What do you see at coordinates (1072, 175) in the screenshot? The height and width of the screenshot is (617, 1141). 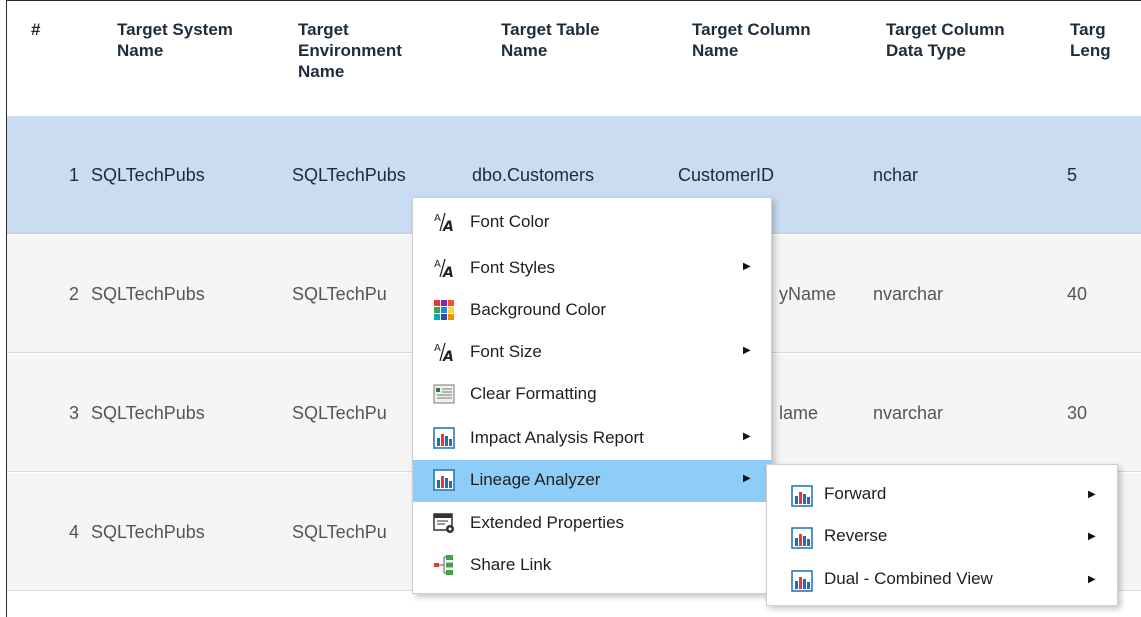 I see `cell-length: 5` at bounding box center [1072, 175].